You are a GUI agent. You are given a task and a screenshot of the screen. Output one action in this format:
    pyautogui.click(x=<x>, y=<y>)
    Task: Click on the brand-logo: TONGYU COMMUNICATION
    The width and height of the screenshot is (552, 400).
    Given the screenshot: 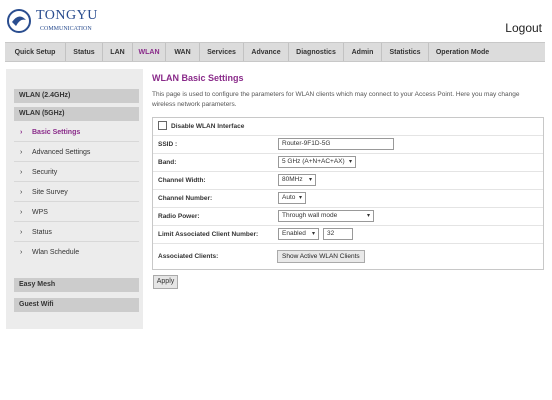 What is the action you would take?
    pyautogui.click(x=61, y=22)
    